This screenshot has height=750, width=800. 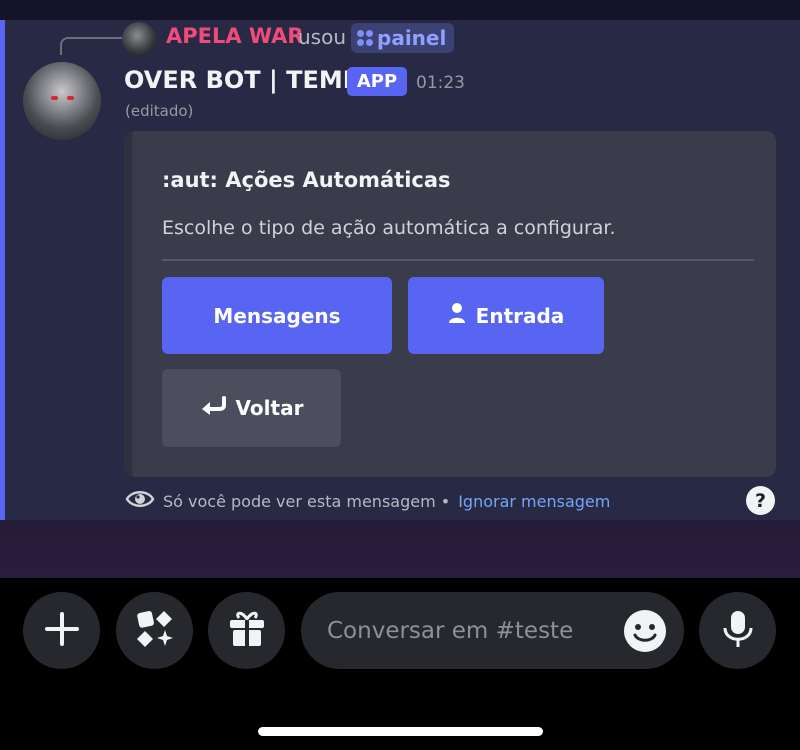 I want to click on command-pill: painel, so click(x=403, y=38).